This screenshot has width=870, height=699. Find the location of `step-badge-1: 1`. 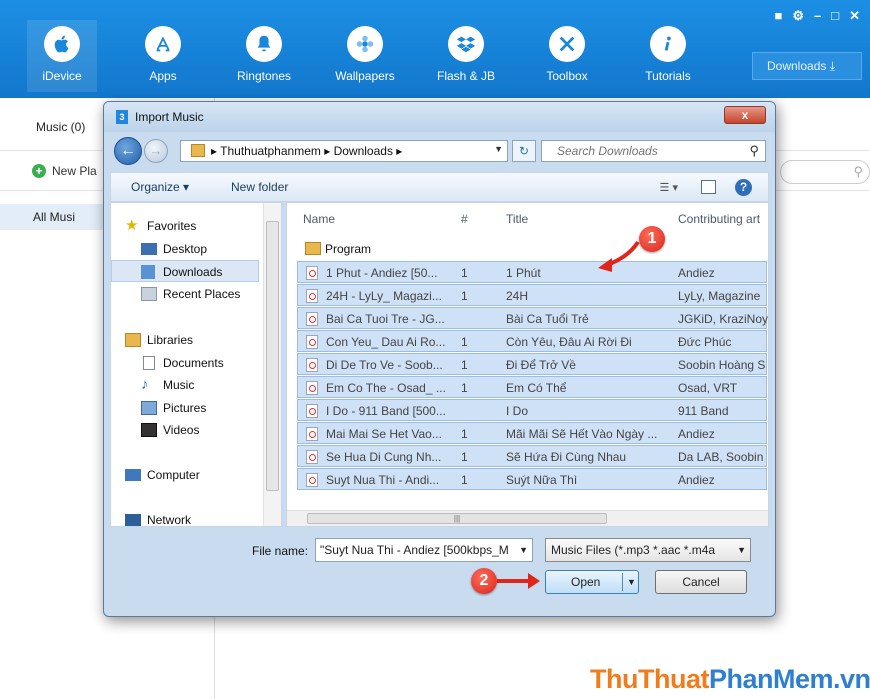

step-badge-1: 1 is located at coordinates (652, 239).